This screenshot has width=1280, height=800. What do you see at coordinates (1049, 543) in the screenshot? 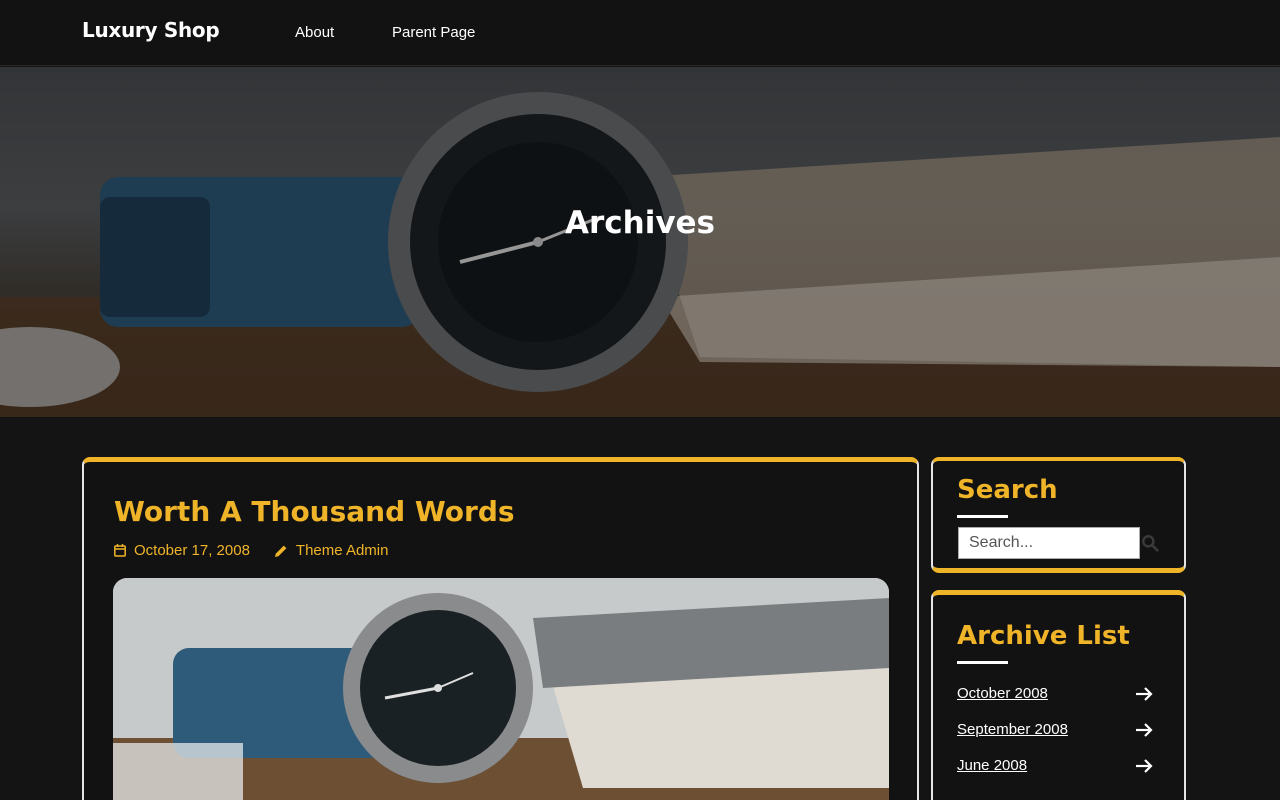
I see `search-input` at bounding box center [1049, 543].